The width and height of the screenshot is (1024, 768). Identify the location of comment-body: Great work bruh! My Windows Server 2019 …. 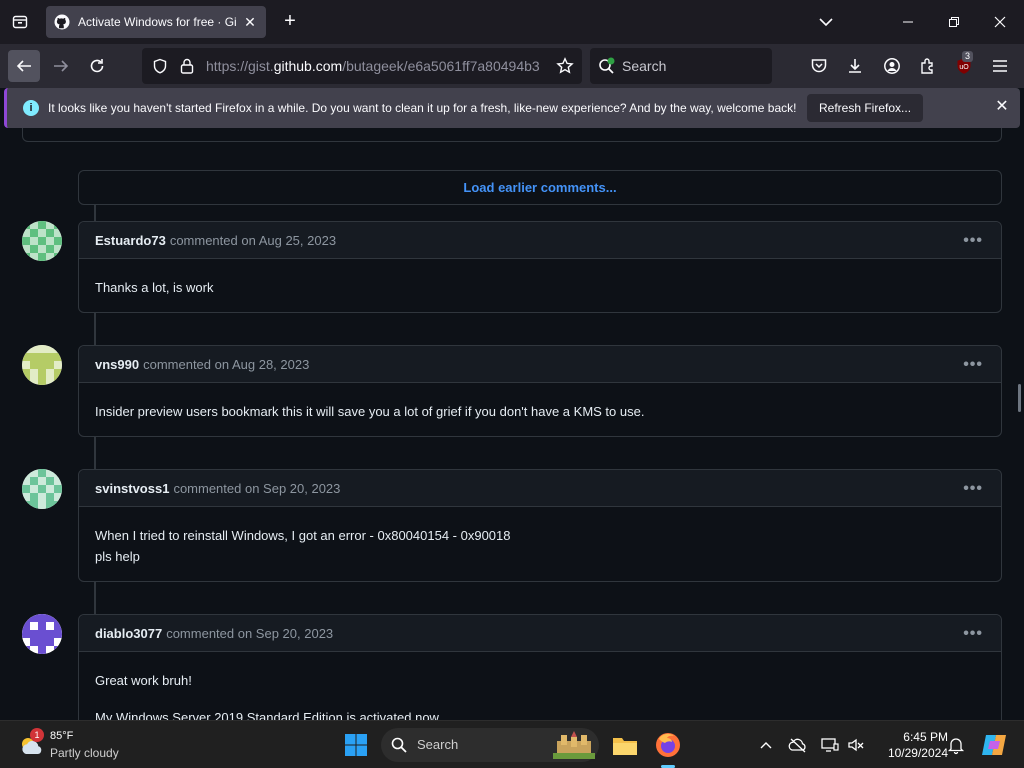
(268, 696).